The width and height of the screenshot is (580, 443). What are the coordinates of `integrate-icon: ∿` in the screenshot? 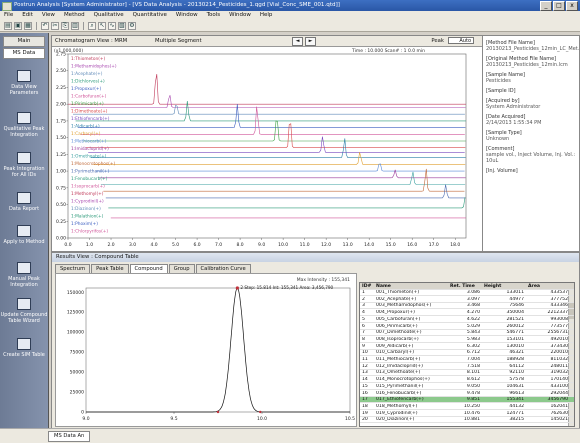 It's located at (112, 26).